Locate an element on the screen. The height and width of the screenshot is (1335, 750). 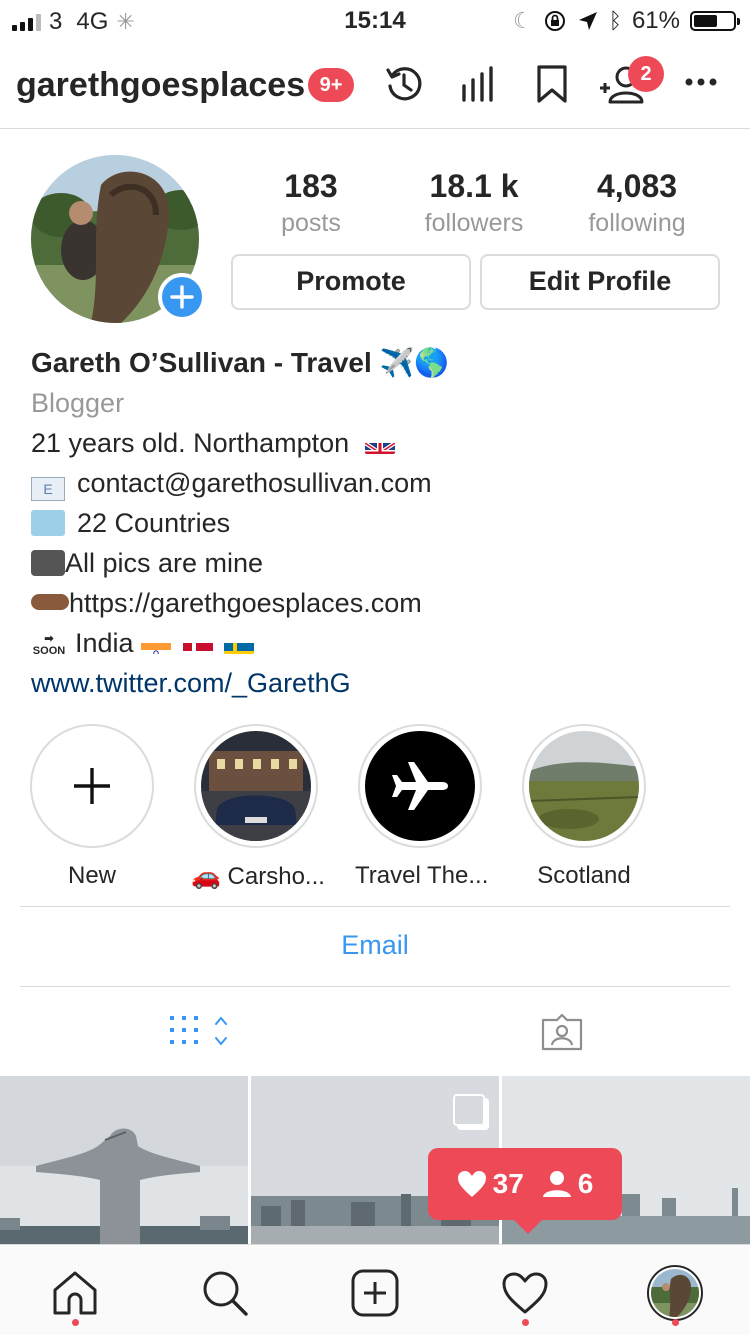
home-icon is located at coordinates (75, 1293).